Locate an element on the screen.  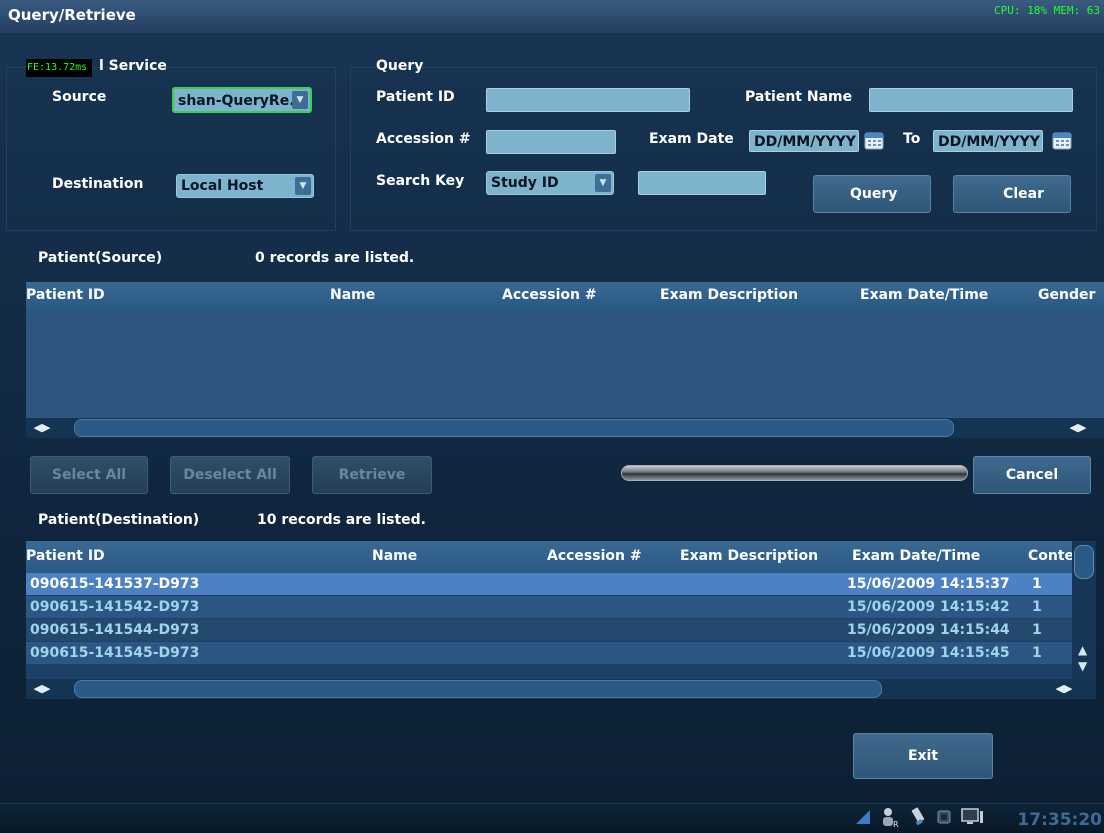
search-key-label: Search Key is located at coordinates (420, 181).